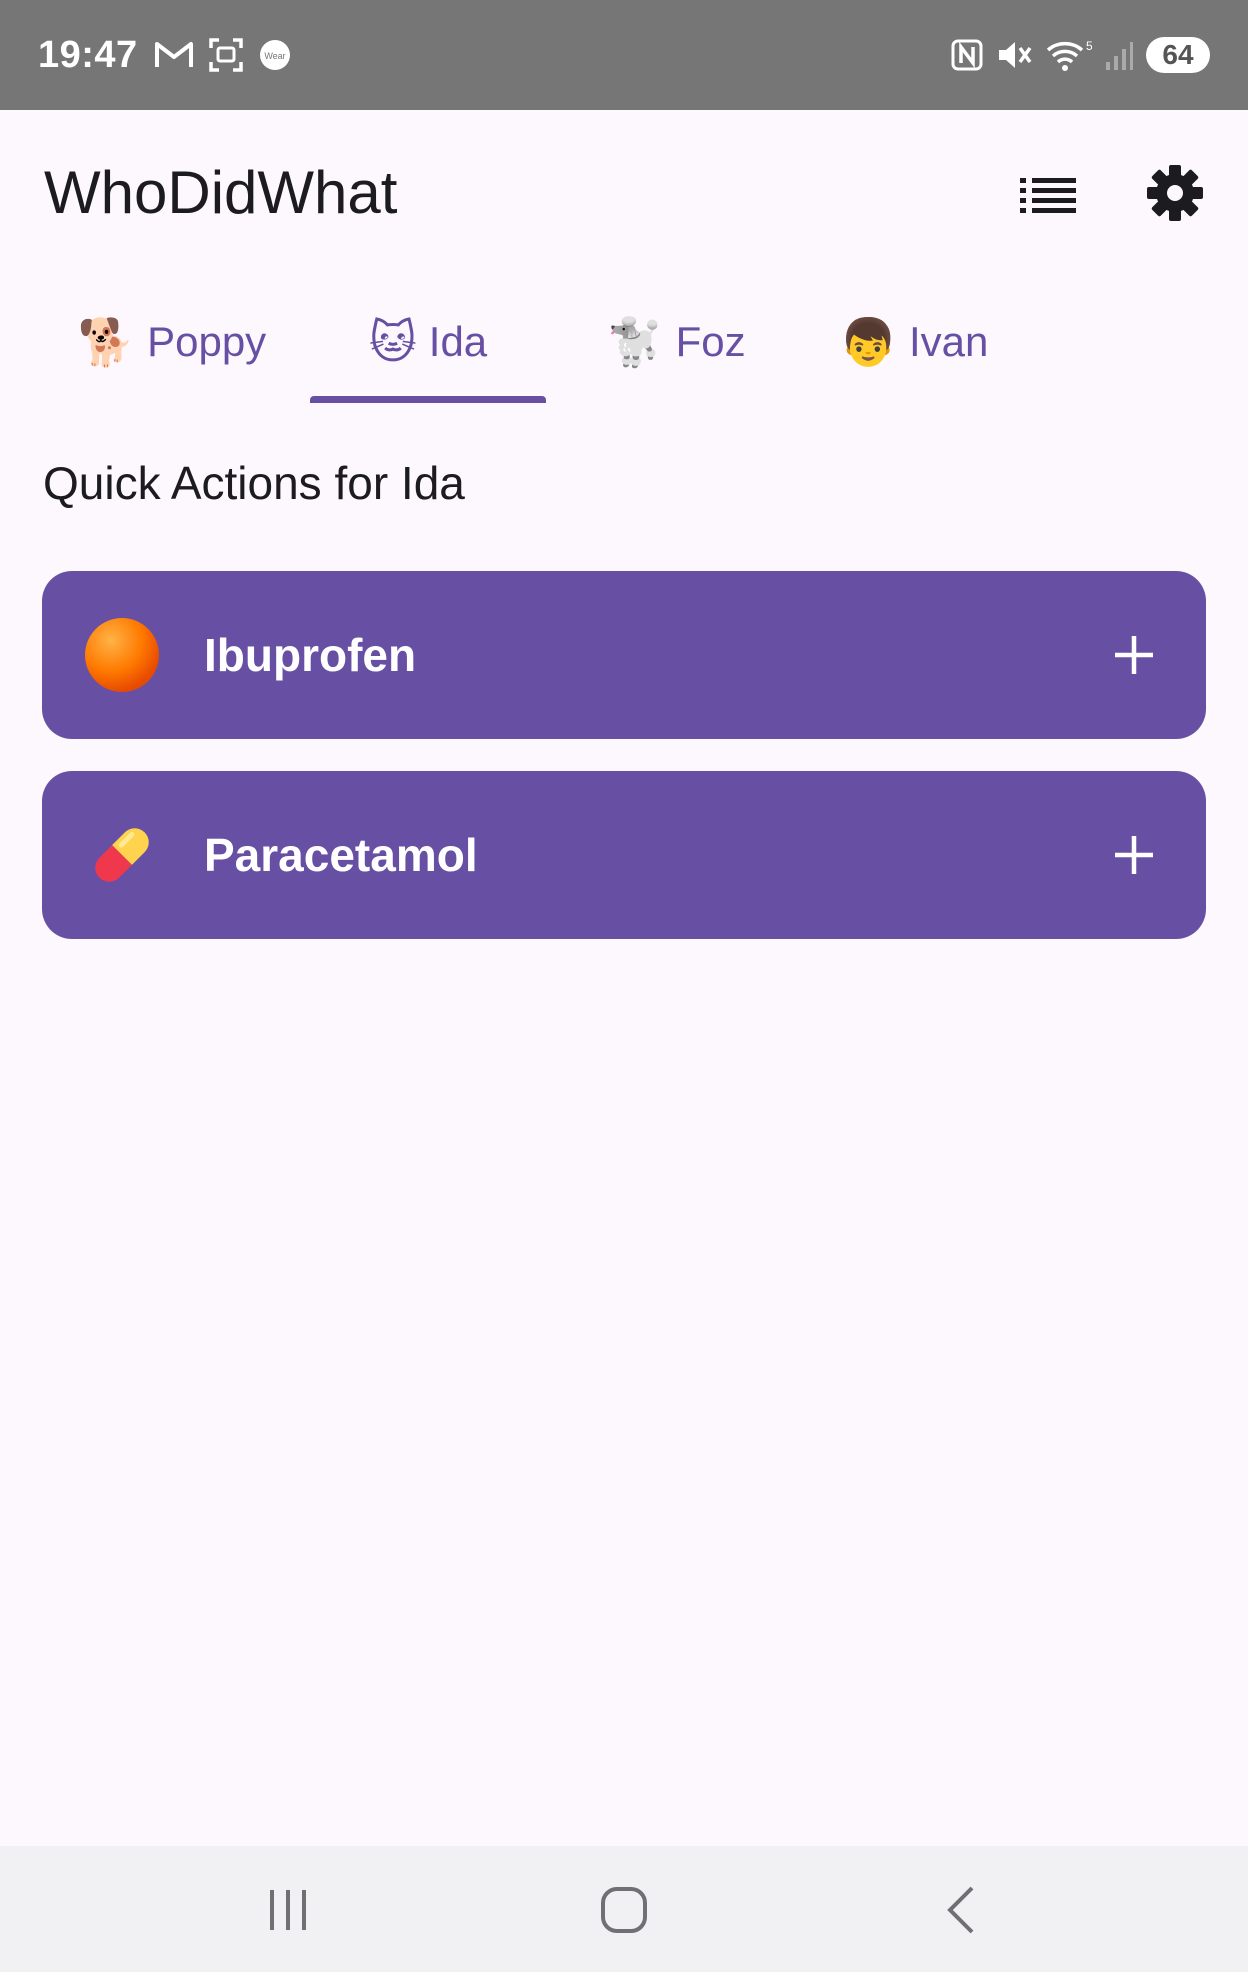 The image size is (1248, 1972). I want to click on battery-indicator: 64, so click(1178, 55).